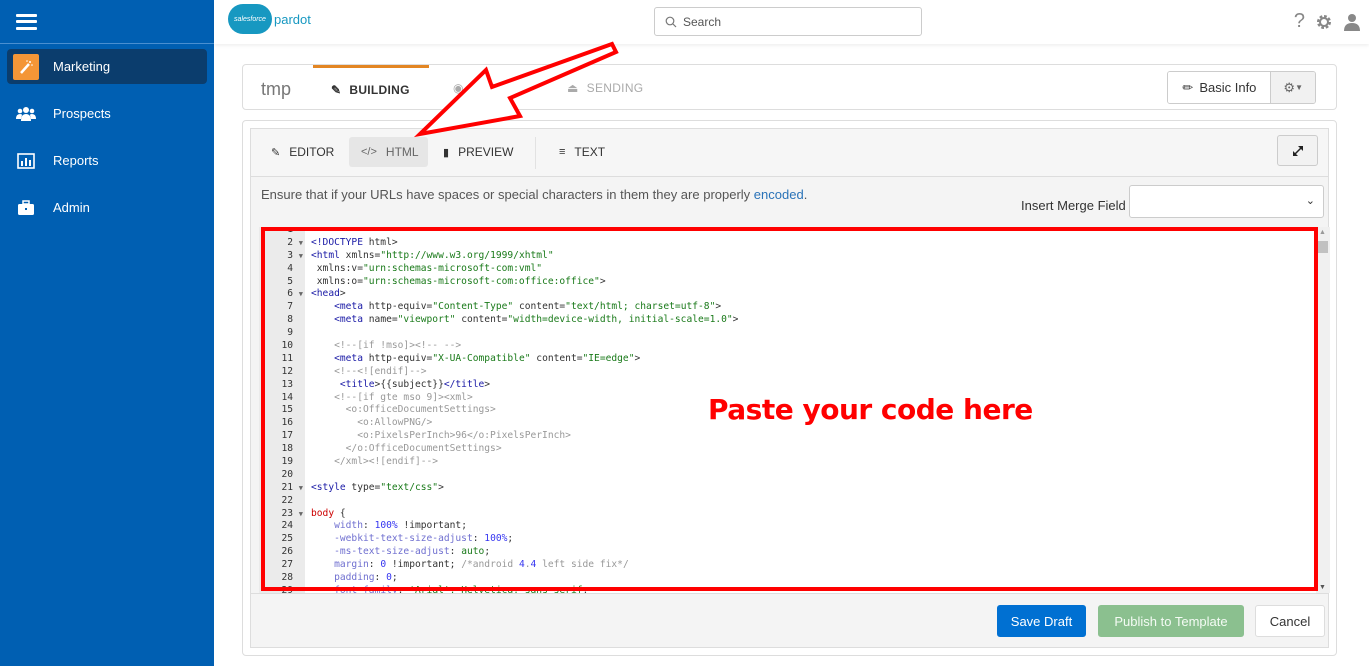  What do you see at coordinates (590, 152) in the screenshot?
I see `tab-label: TEXT` at bounding box center [590, 152].